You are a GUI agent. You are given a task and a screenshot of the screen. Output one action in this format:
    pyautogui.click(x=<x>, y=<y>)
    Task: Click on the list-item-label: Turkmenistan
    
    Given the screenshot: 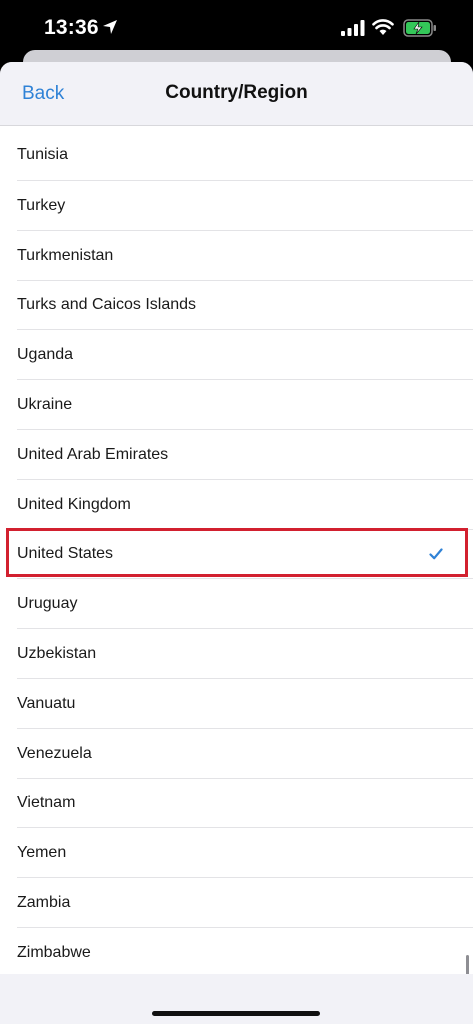 What is the action you would take?
    pyautogui.click(x=65, y=255)
    